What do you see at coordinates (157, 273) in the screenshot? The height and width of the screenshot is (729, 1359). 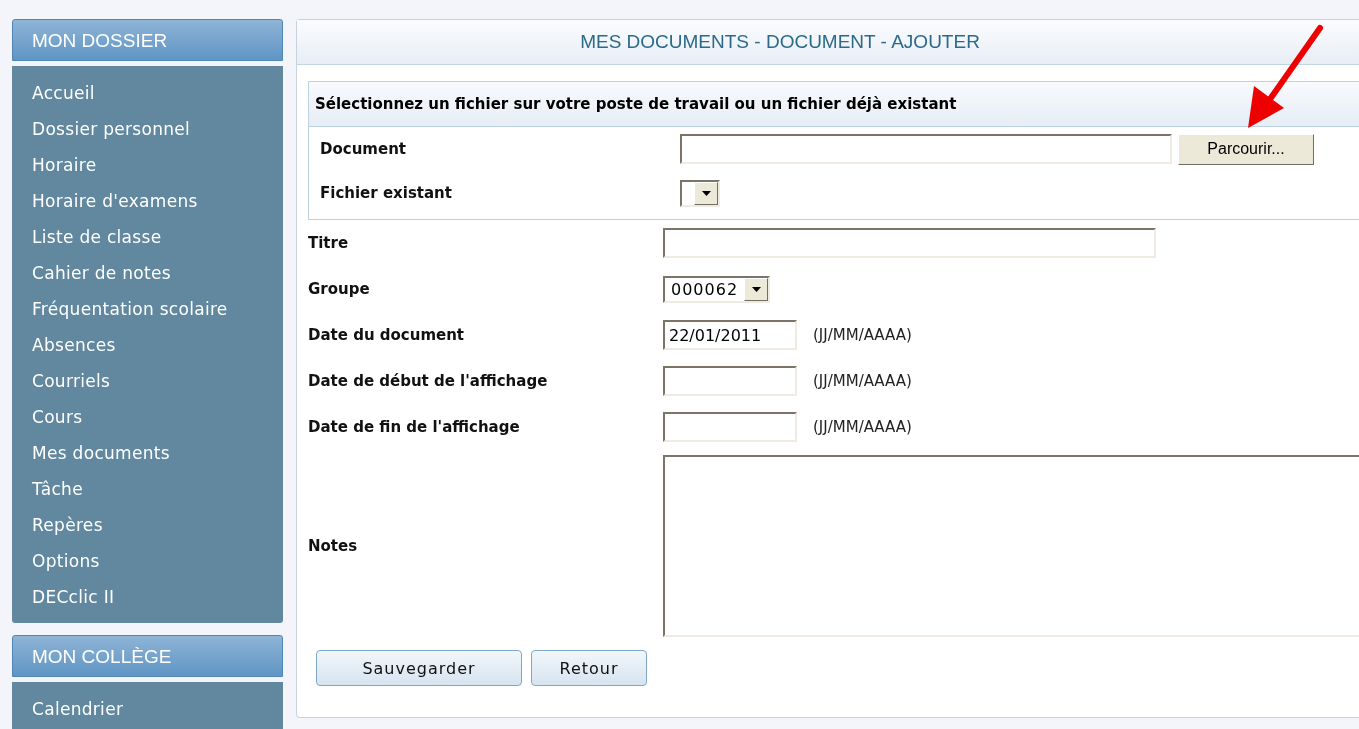 I see `sidebar-item: Cahier de notes` at bounding box center [157, 273].